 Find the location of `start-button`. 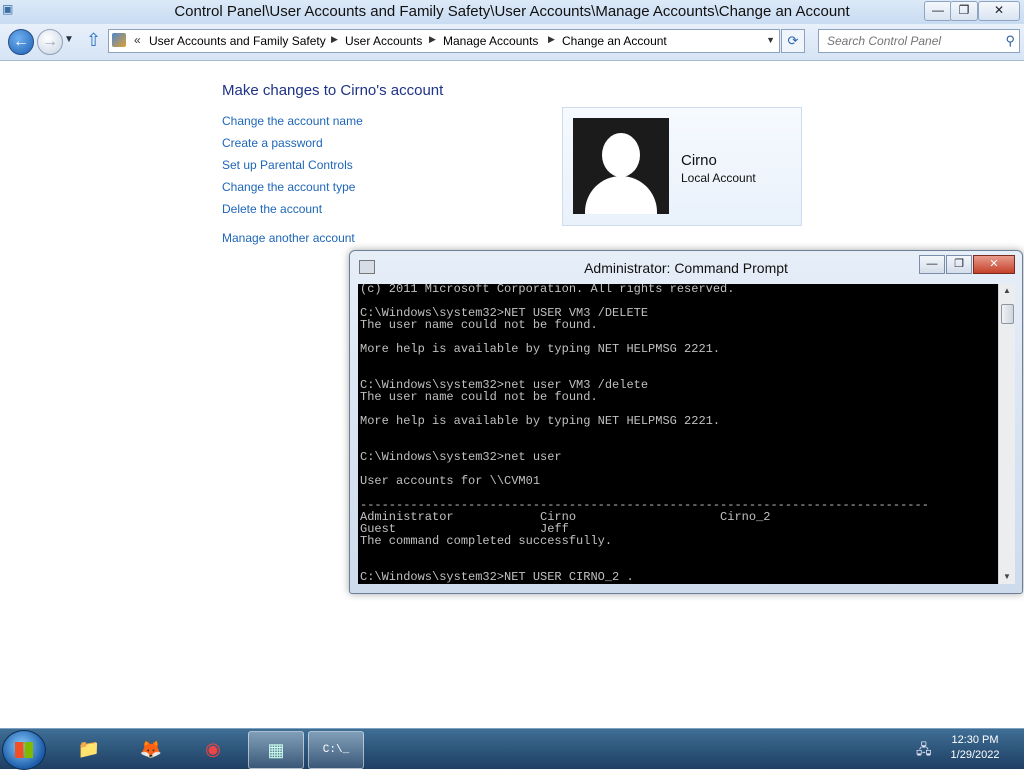

start-button is located at coordinates (24, 750).